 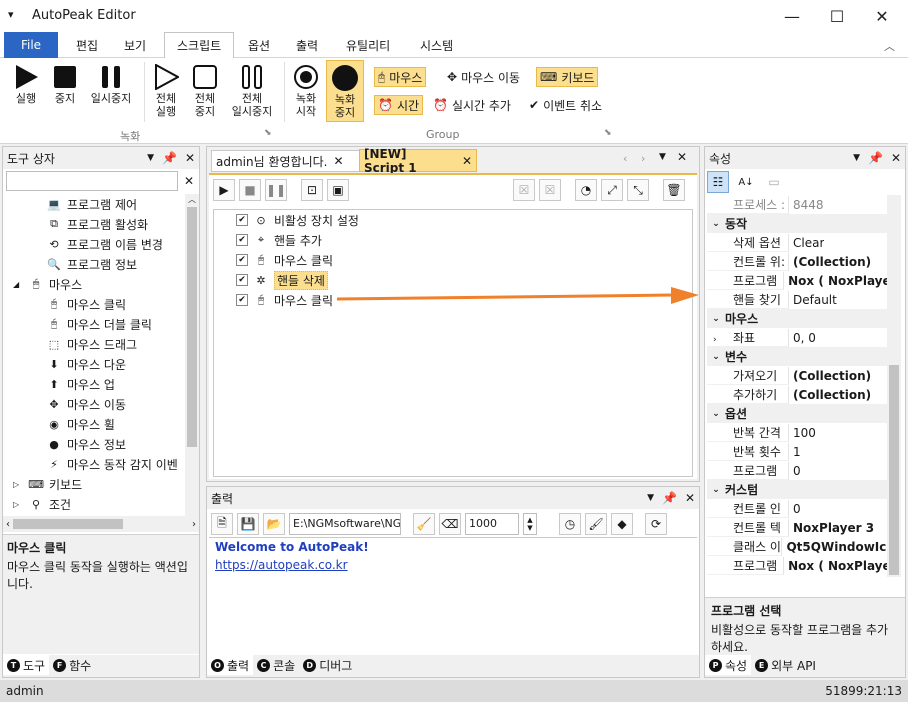 I want to click on property-row: 반복 횟수 1, so click(x=797, y=451).